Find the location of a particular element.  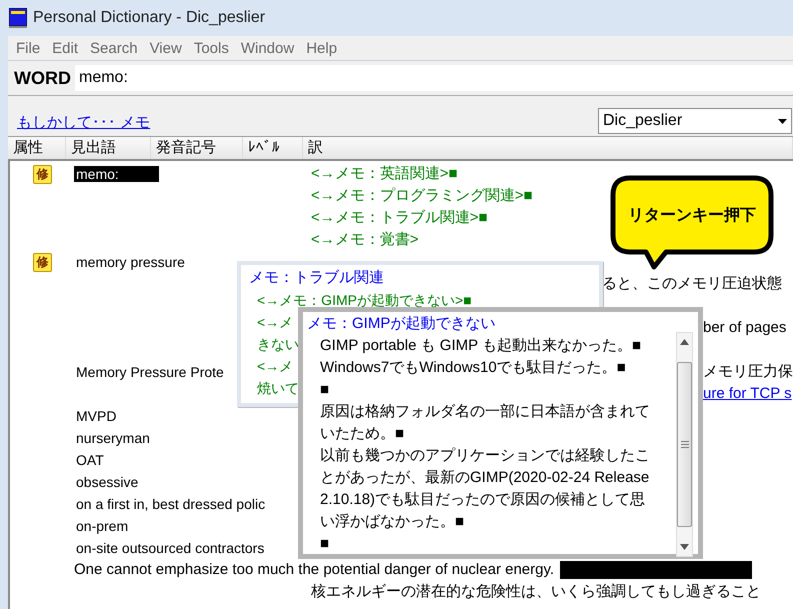

suggestion-link: もしかして･･･ メモ is located at coordinates (83, 122).